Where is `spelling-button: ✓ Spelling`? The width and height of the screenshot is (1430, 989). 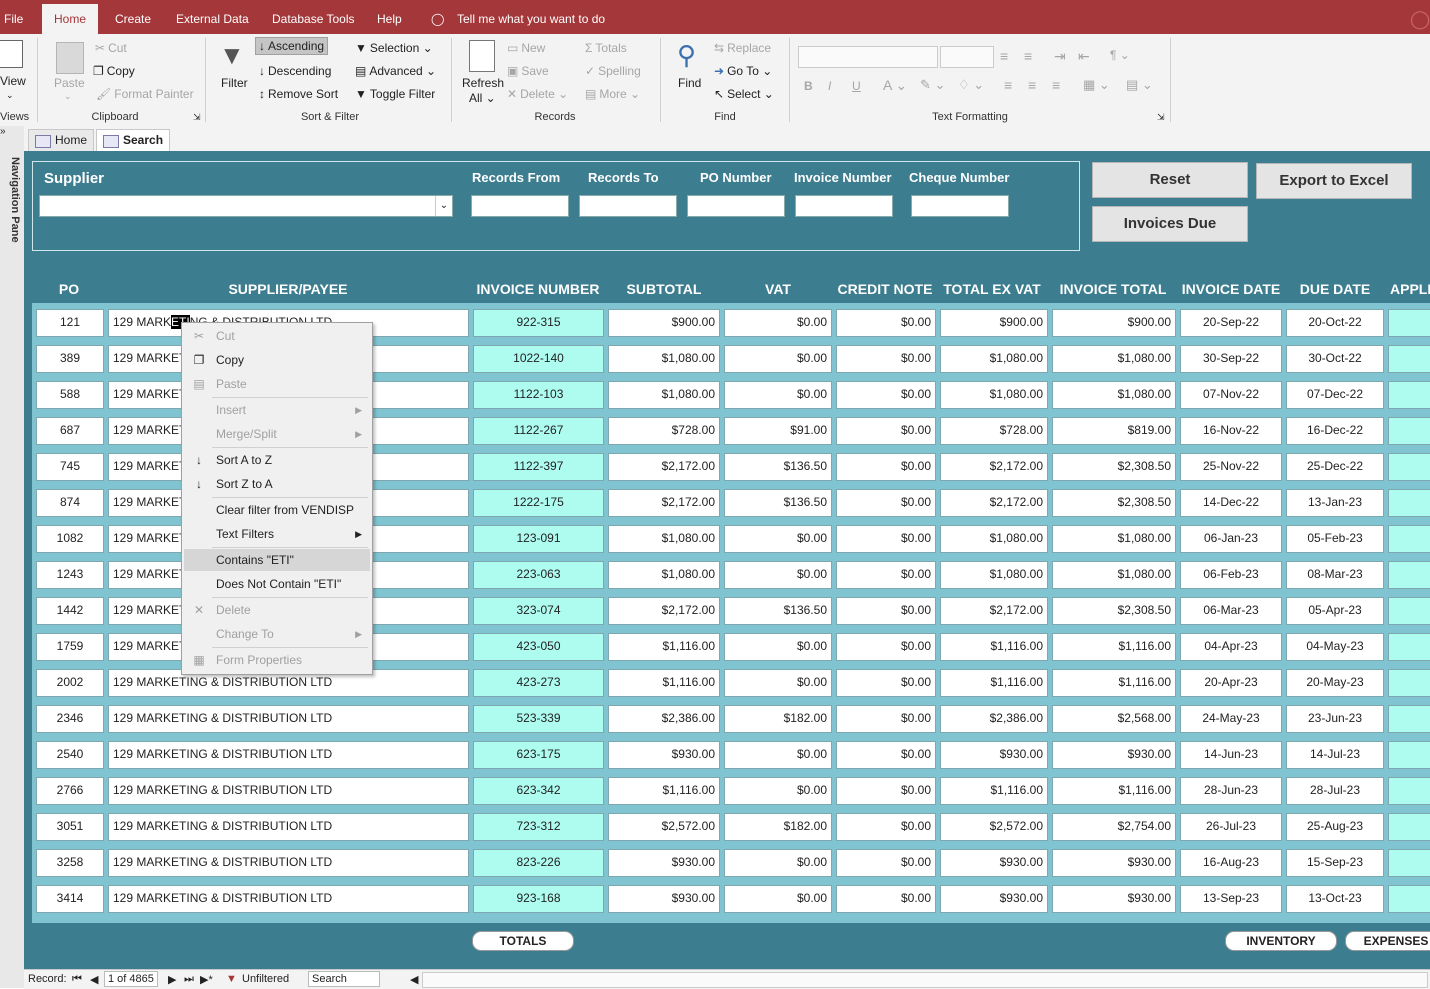
spelling-button: ✓ Spelling is located at coordinates (613, 71).